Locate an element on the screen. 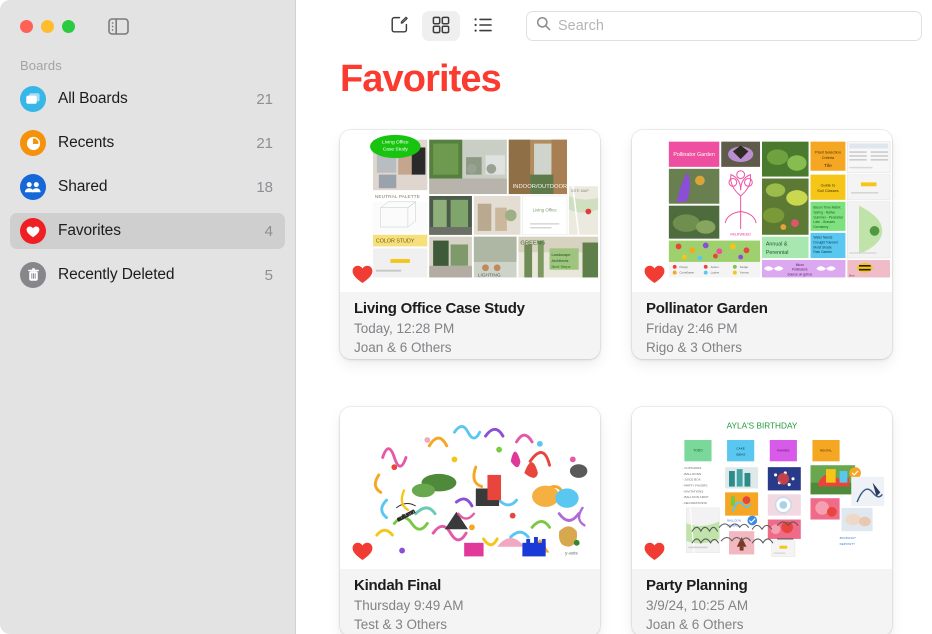 The height and width of the screenshot is (634, 932). list-icon is located at coordinates (483, 26).